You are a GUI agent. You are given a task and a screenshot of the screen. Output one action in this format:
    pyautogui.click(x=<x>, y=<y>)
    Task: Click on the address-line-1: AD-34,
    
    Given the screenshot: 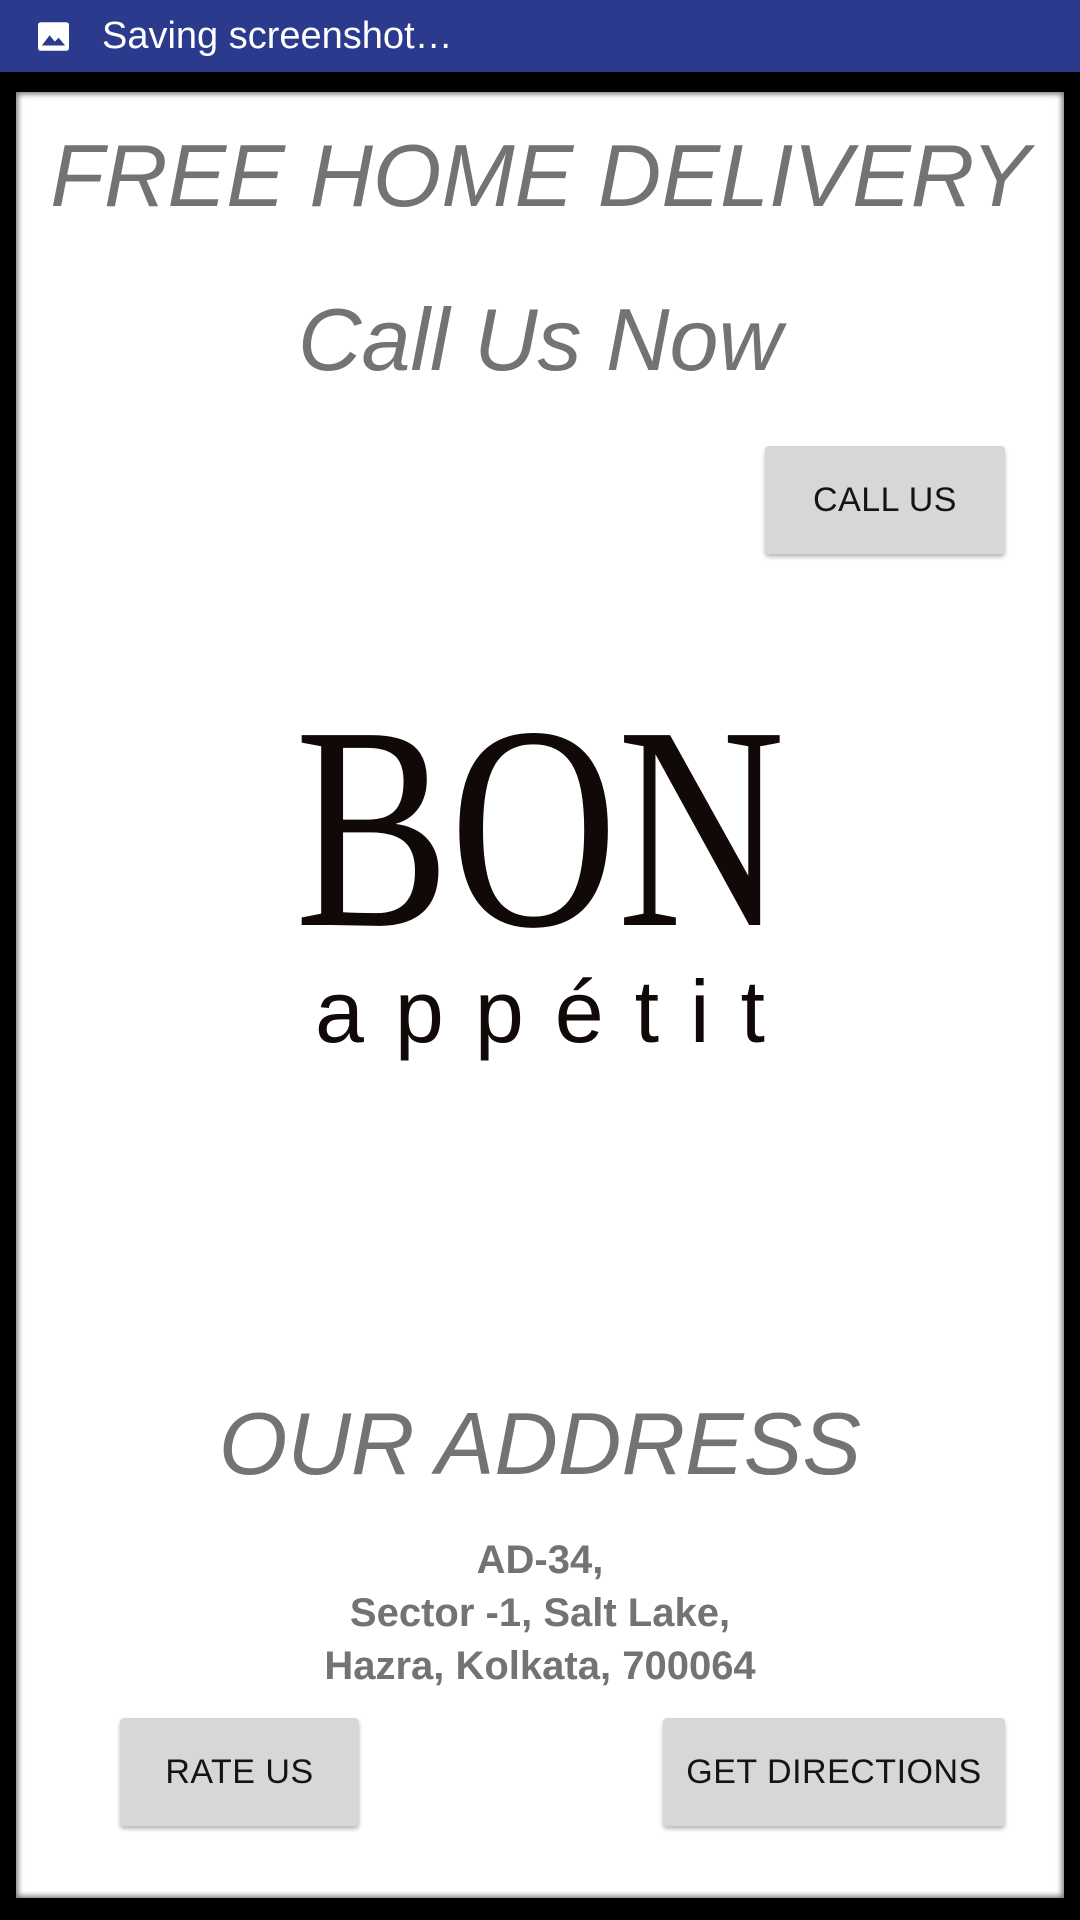 What is the action you would take?
    pyautogui.click(x=540, y=1560)
    